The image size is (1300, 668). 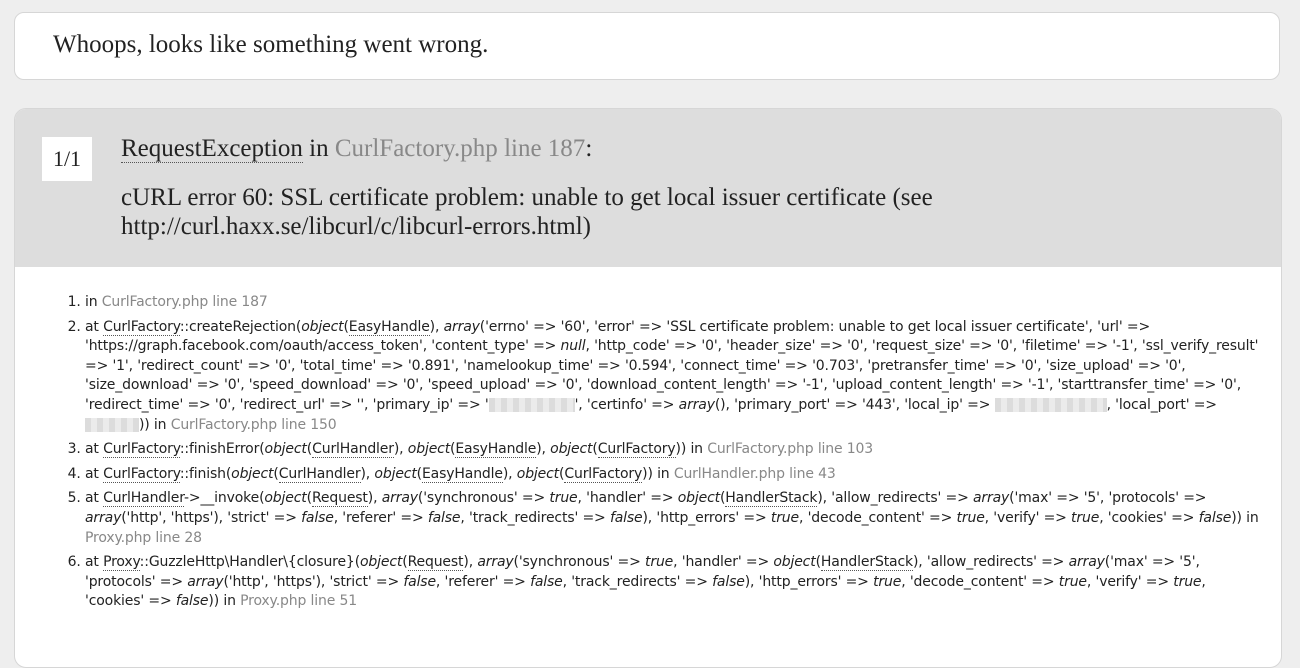 What do you see at coordinates (334, 601) in the screenshot?
I see `trace-line: line 51` at bounding box center [334, 601].